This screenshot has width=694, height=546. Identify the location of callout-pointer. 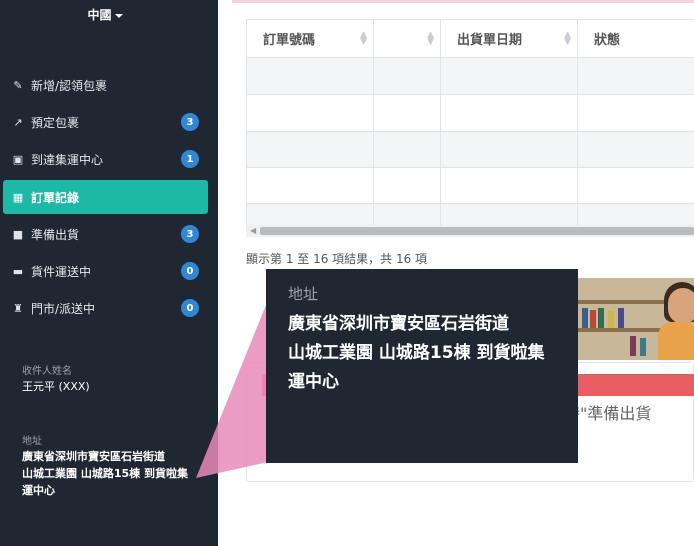
(232, 389).